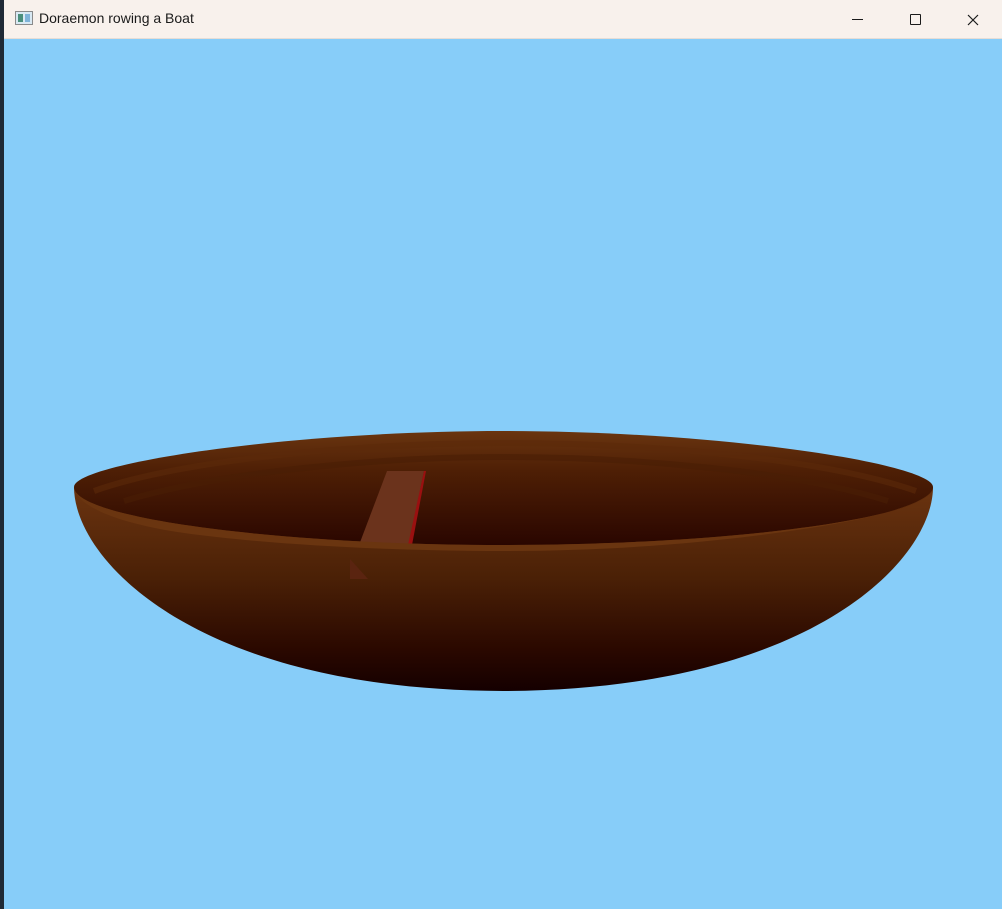 This screenshot has height=909, width=1002. I want to click on minimize-button, so click(857, 19).